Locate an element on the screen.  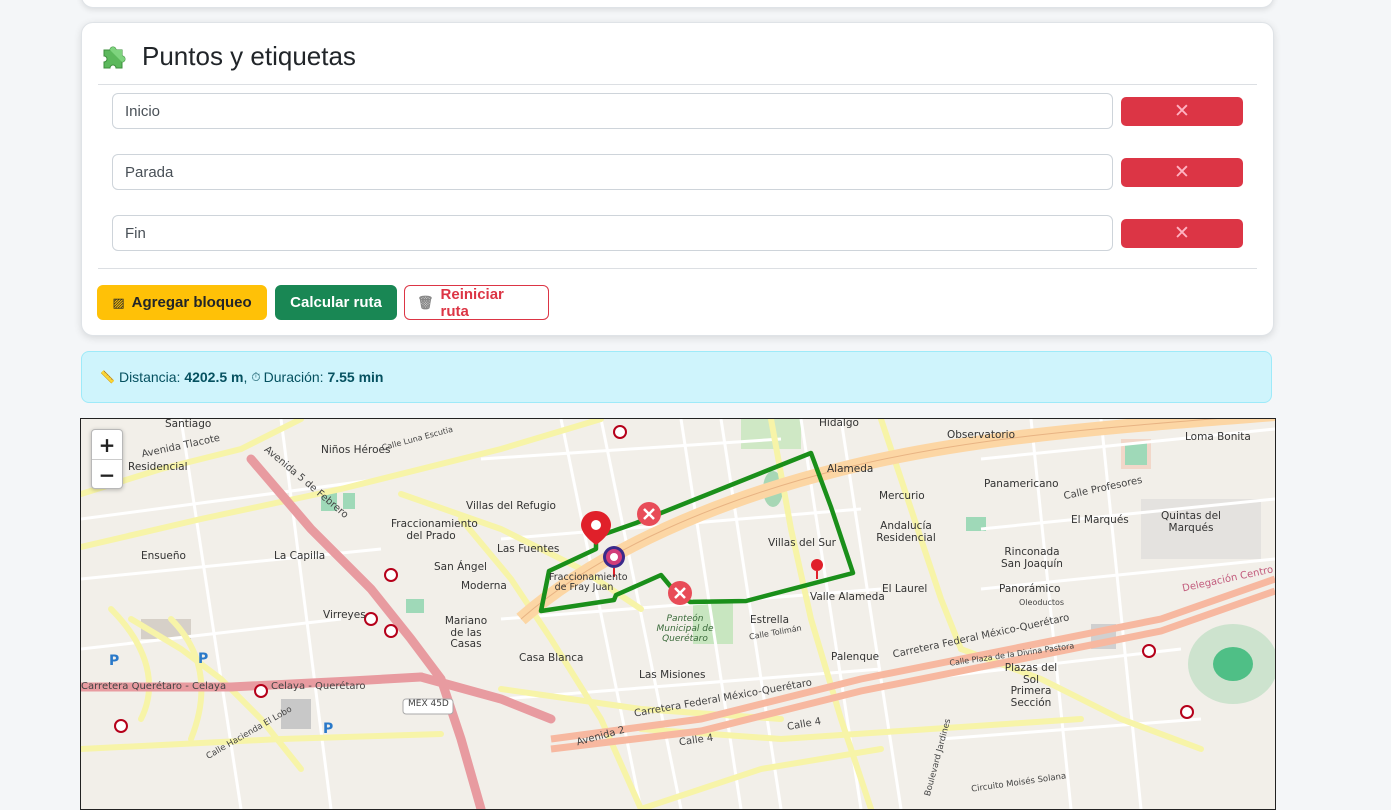
duration-label: Duración: is located at coordinates (293, 377).